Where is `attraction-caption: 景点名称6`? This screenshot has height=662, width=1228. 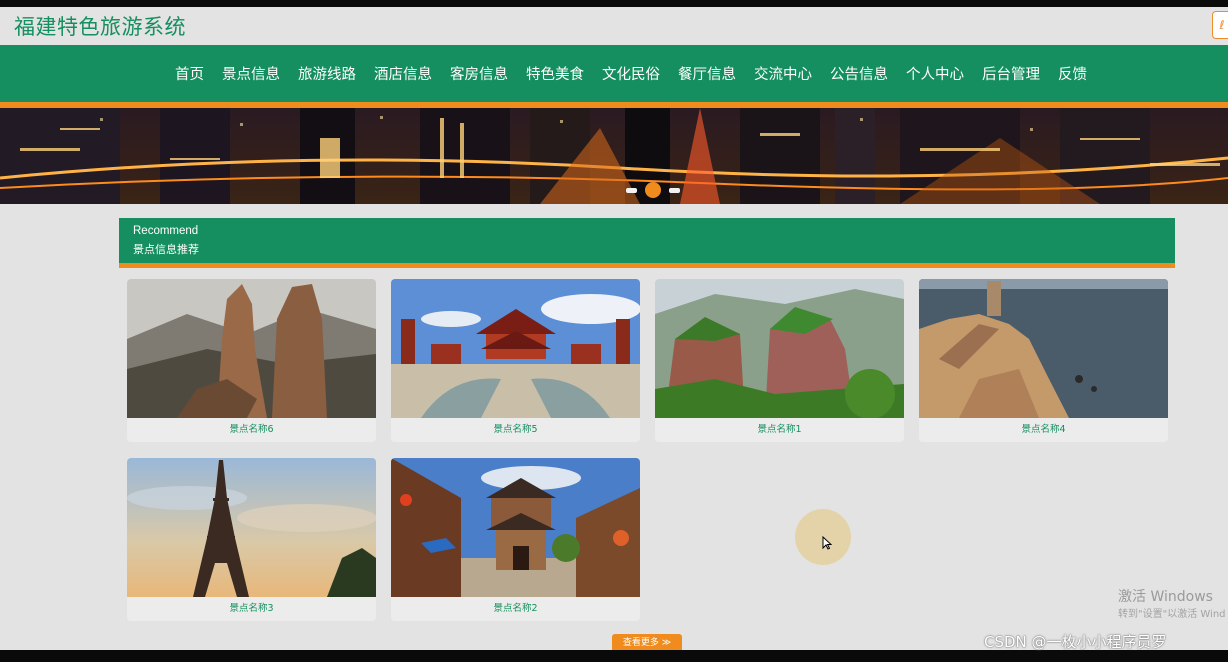 attraction-caption: 景点名称6 is located at coordinates (251, 430).